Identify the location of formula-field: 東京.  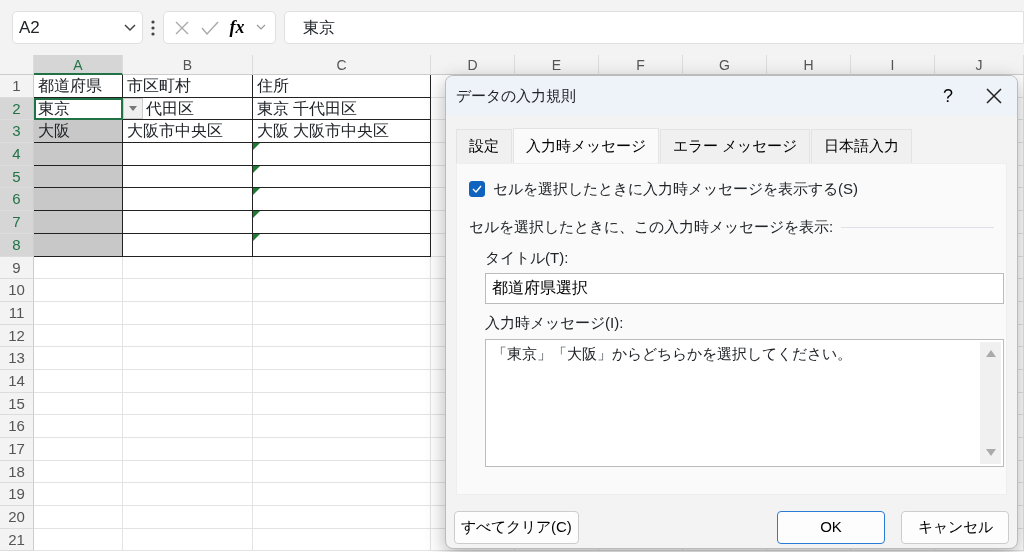
(654, 27).